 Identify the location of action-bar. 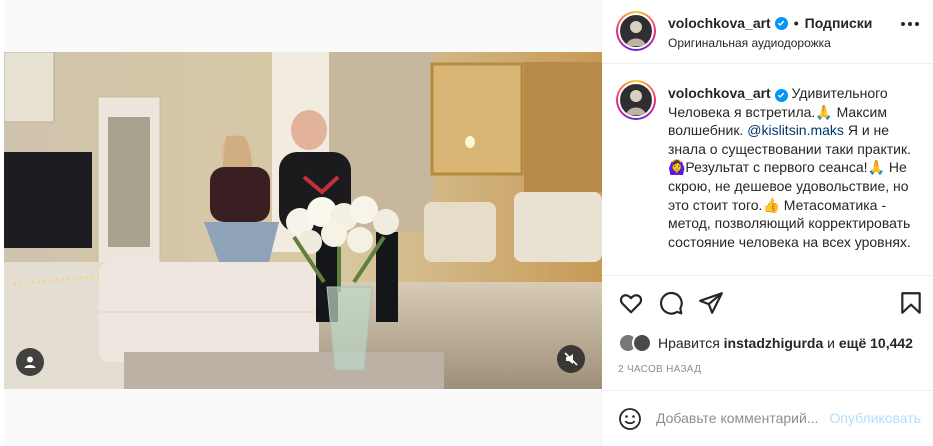
(767, 304).